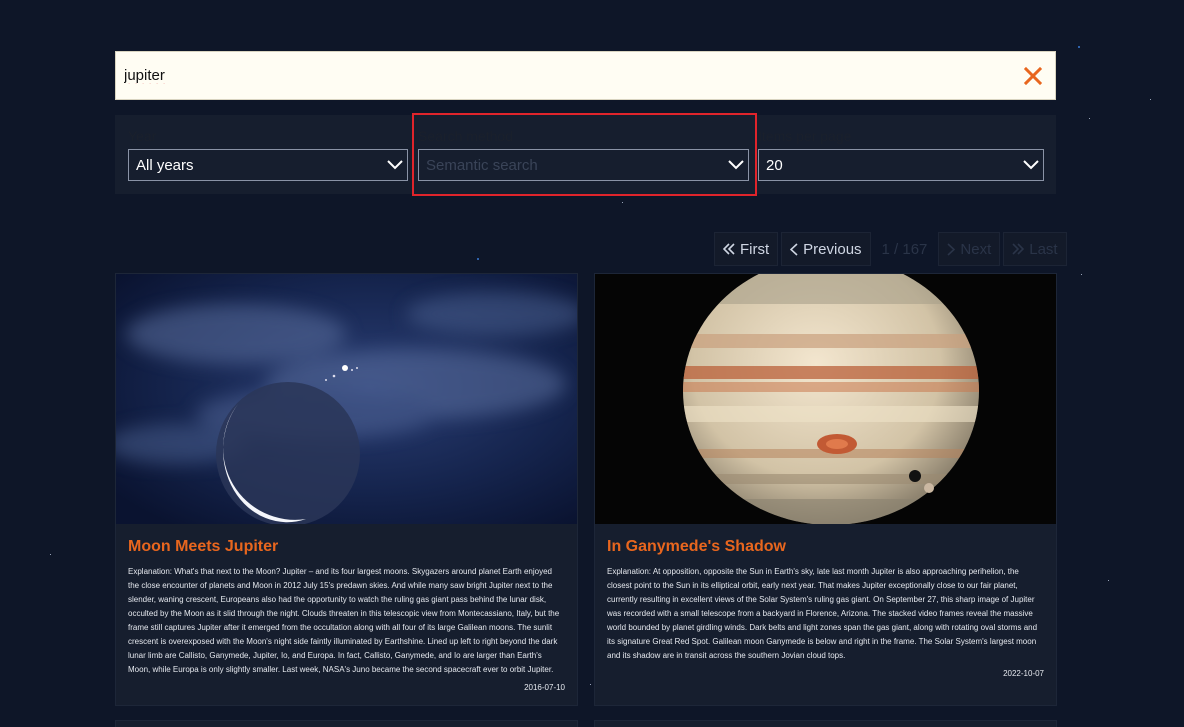 The width and height of the screenshot is (1184, 727). What do you see at coordinates (465, 136) in the screenshot?
I see `method-label: Search method` at bounding box center [465, 136].